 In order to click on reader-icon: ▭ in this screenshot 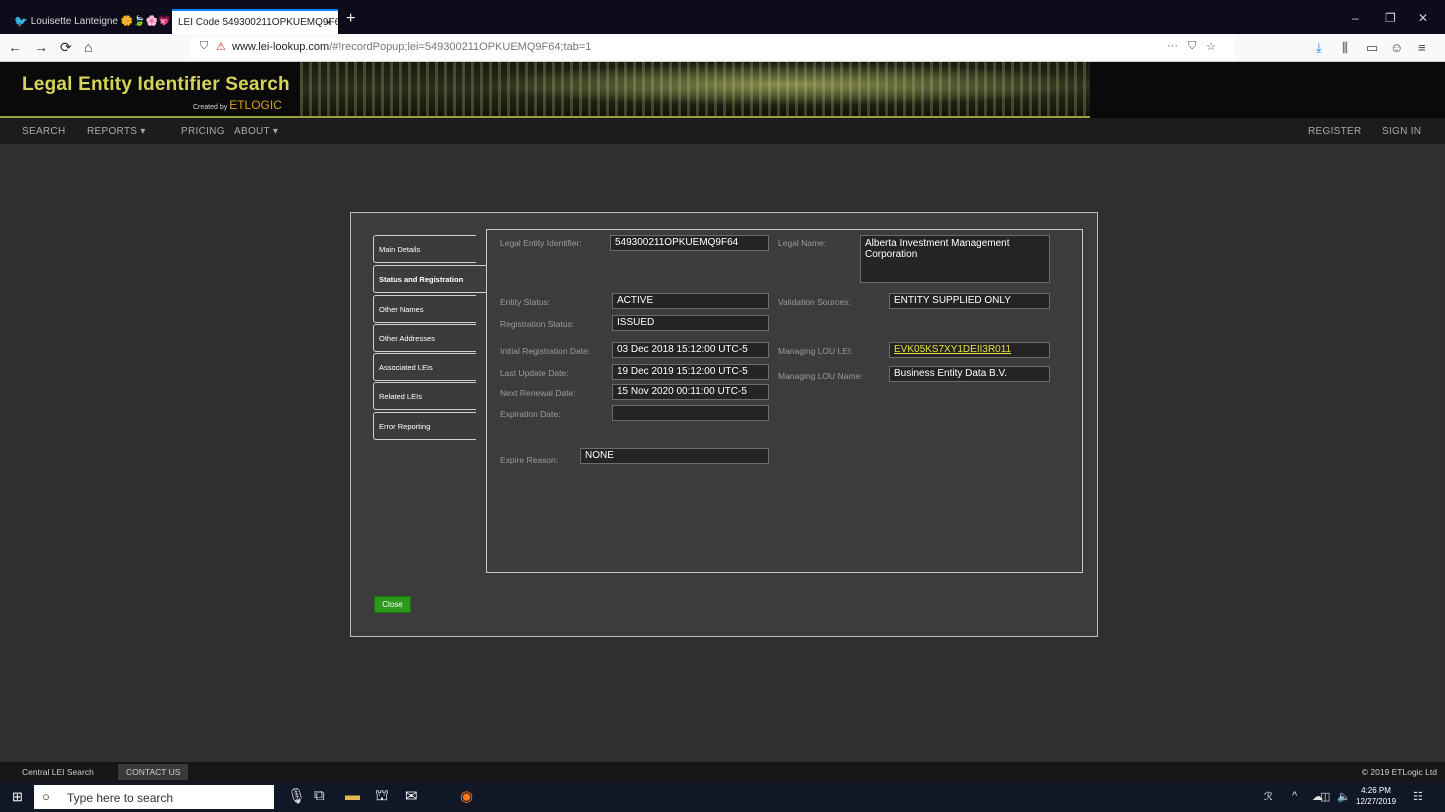, I will do `click(1372, 48)`.